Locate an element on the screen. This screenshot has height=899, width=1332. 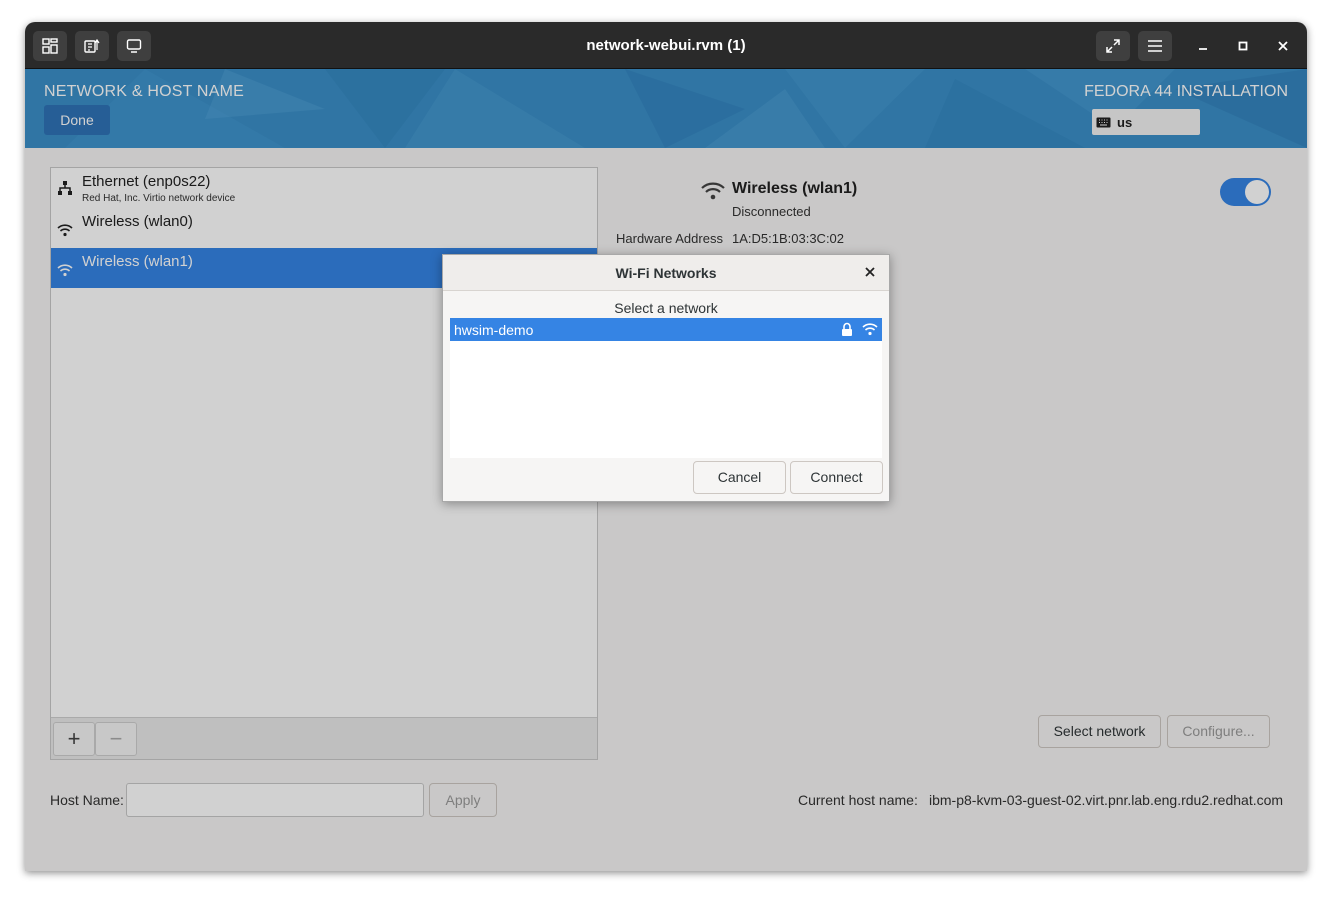
connect-button: Connect is located at coordinates (836, 477).